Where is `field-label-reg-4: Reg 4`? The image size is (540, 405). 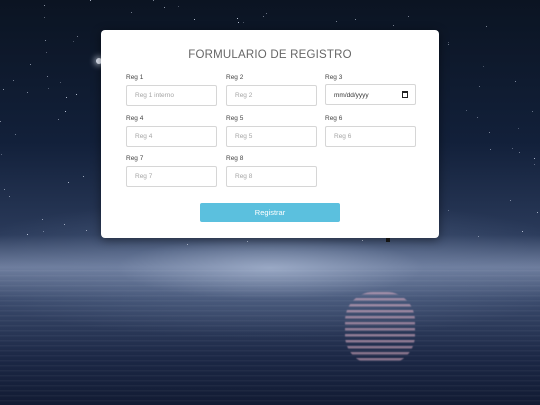
field-label-reg-4: Reg 4 is located at coordinates (135, 118).